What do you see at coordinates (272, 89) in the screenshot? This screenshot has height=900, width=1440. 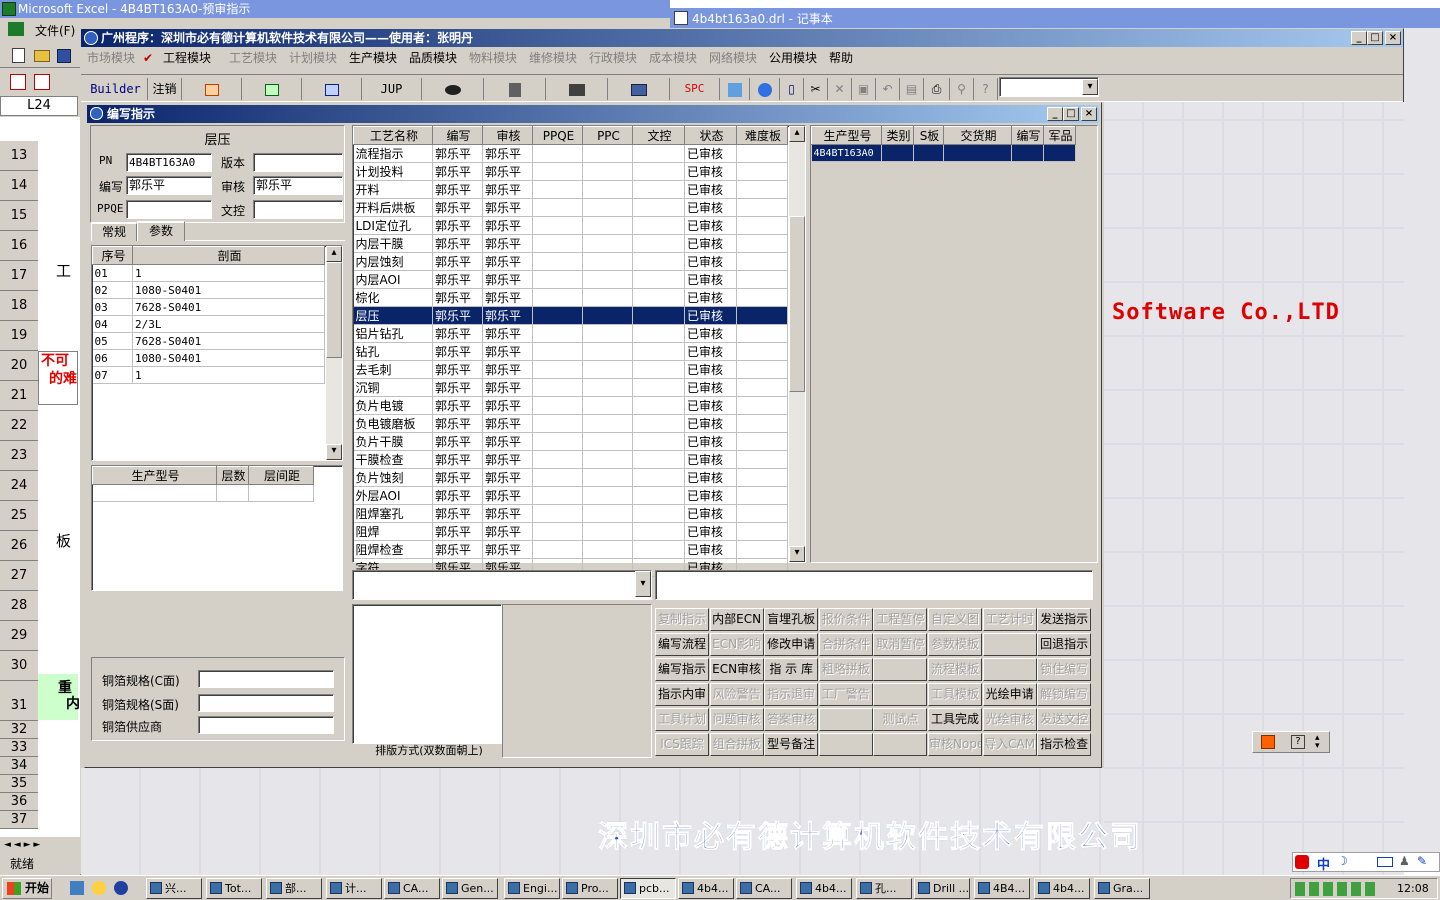 I see `excel-button` at bounding box center [272, 89].